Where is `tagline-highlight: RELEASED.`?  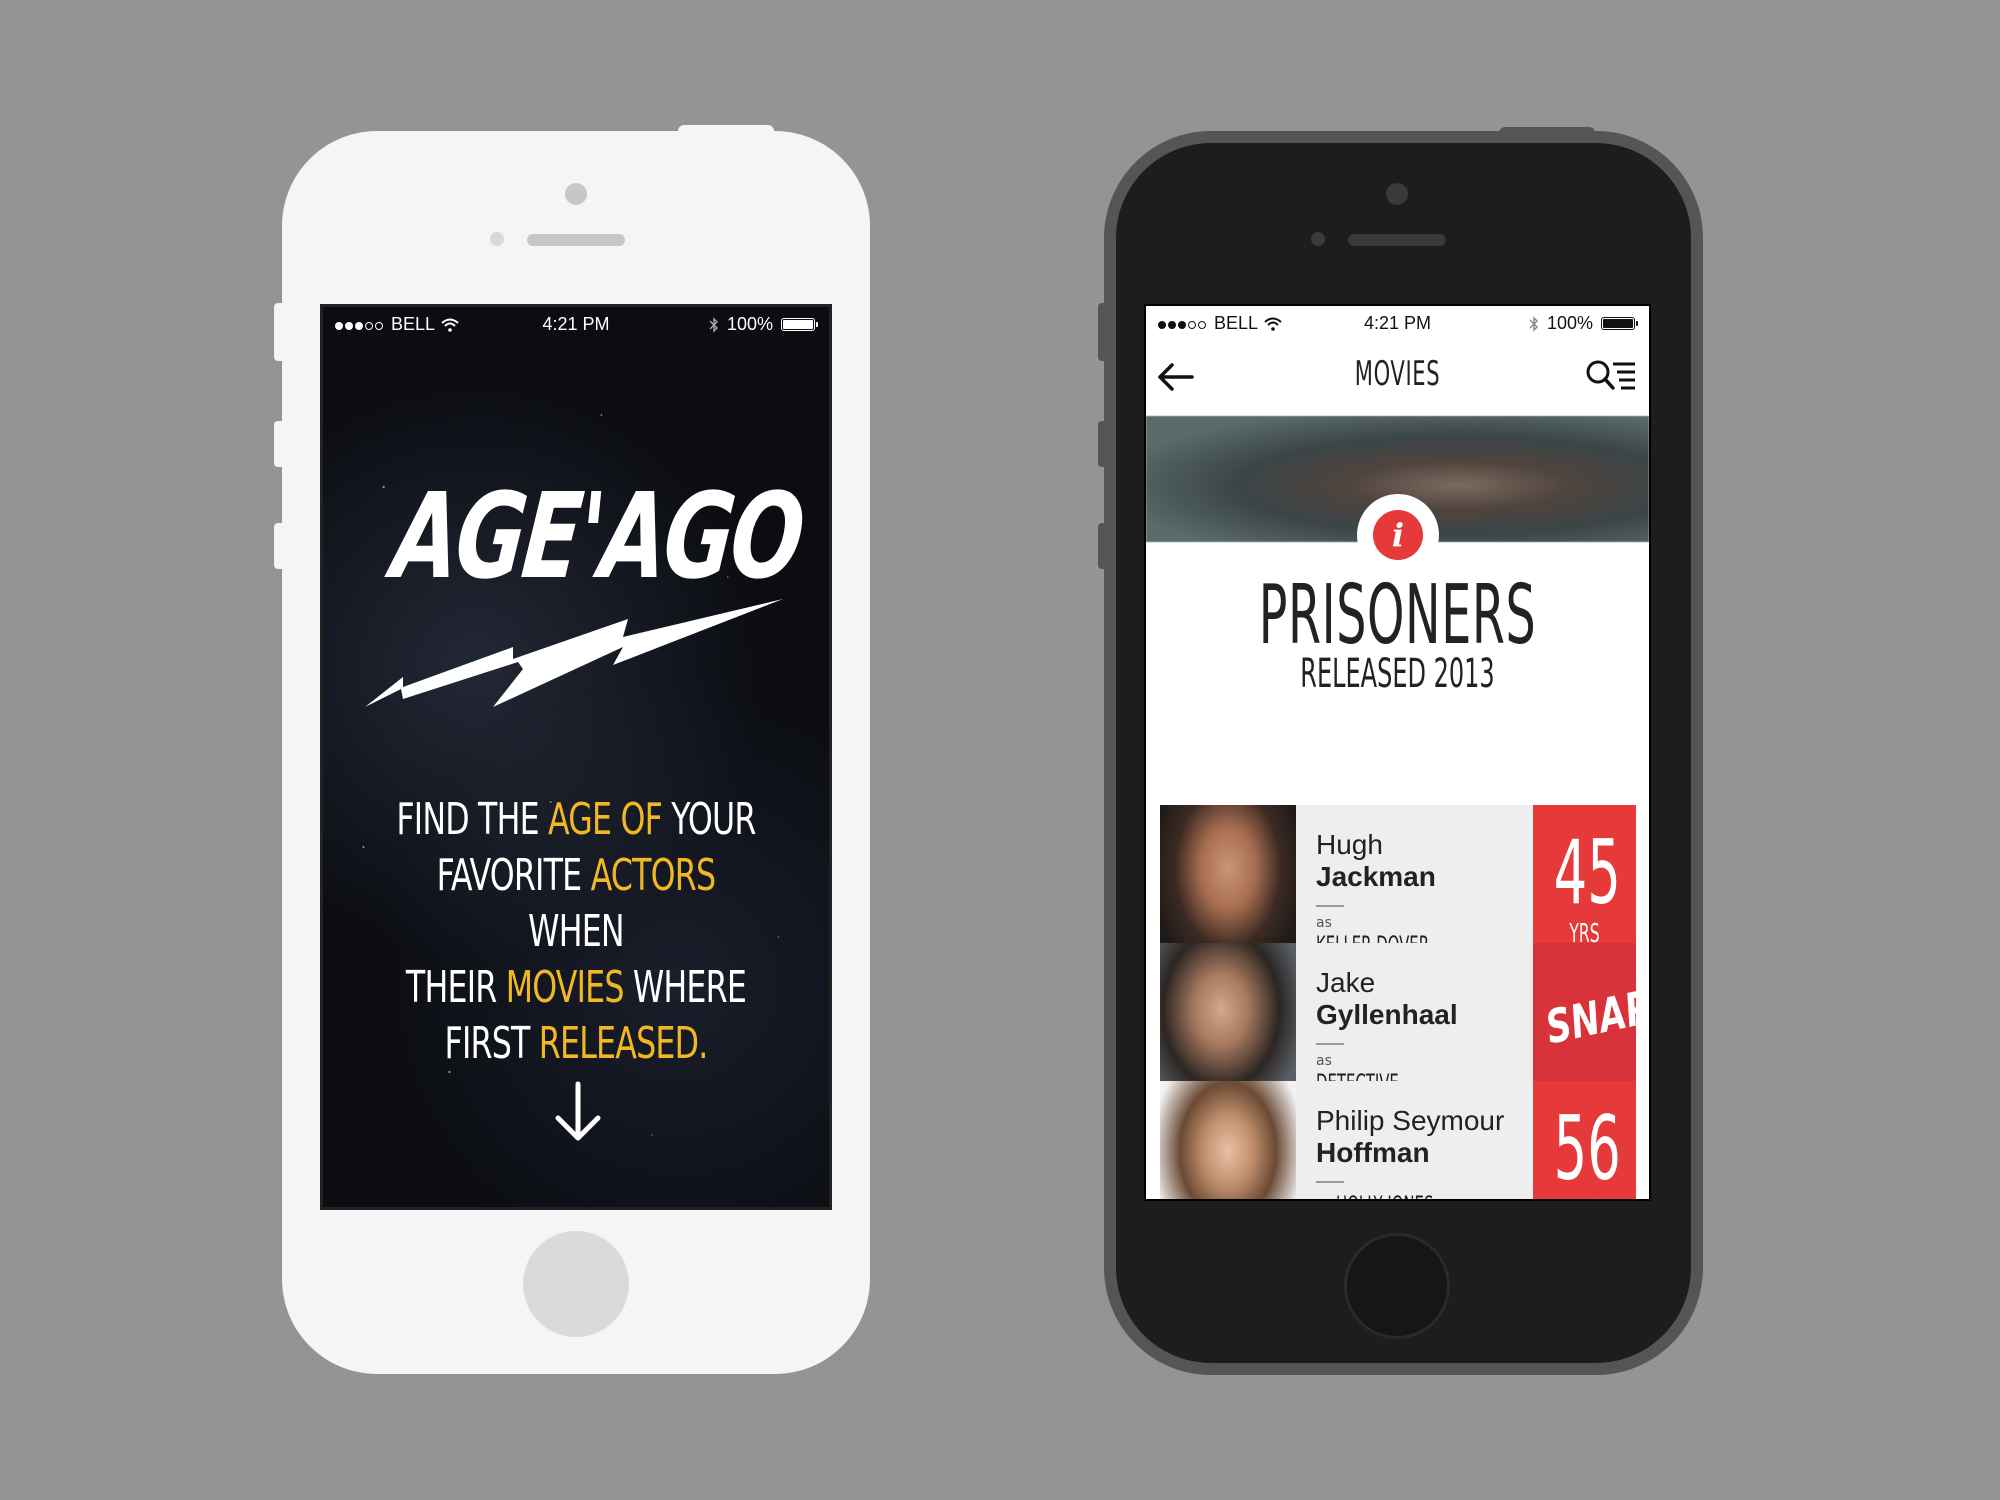 tagline-highlight: RELEASED. is located at coordinates (623, 1043).